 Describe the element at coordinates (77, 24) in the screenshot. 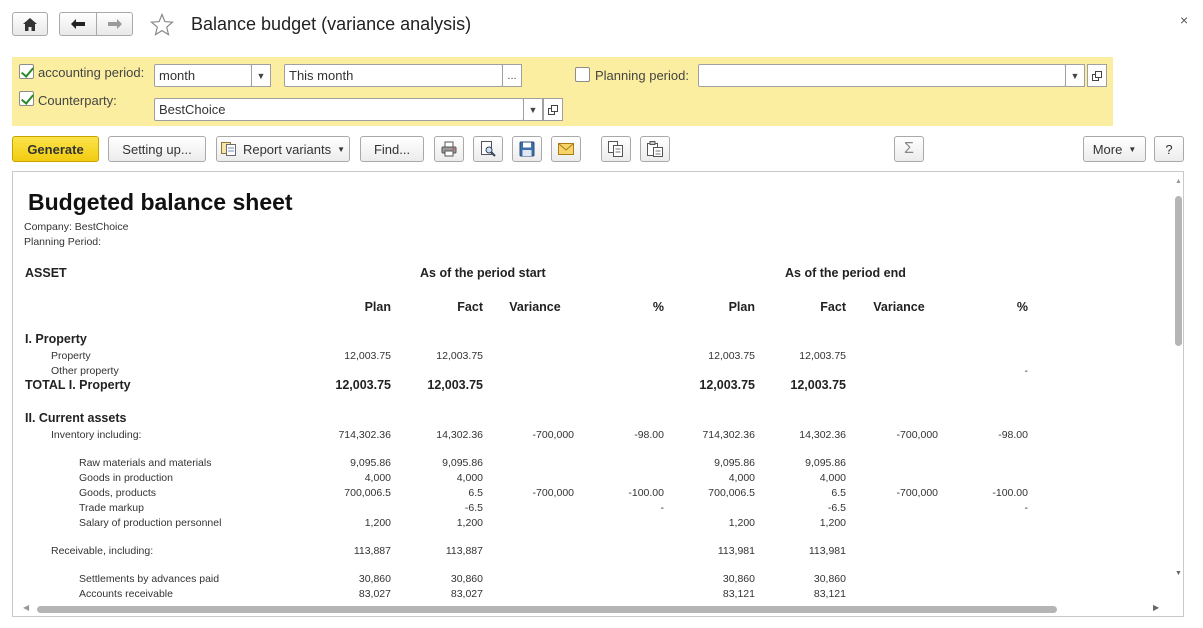

I see `back-button` at that location.